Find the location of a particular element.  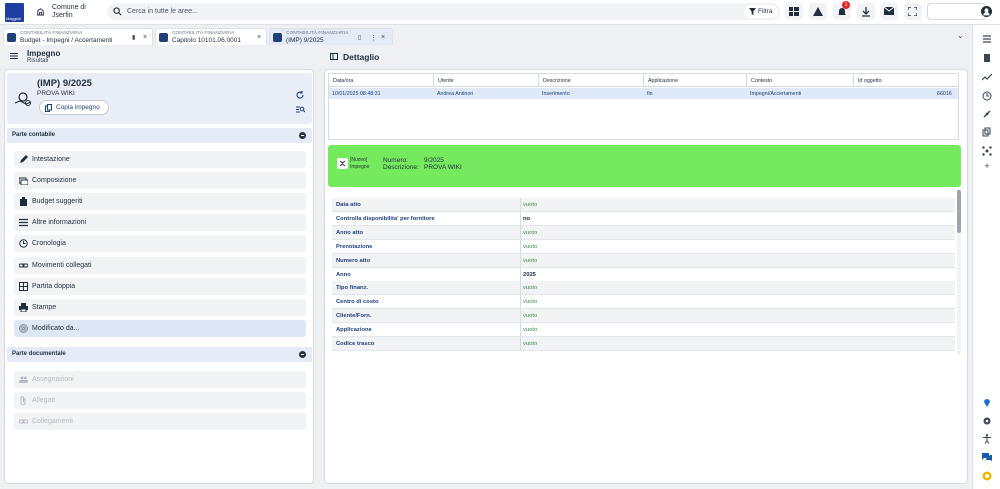

mail-button is located at coordinates (889, 11).